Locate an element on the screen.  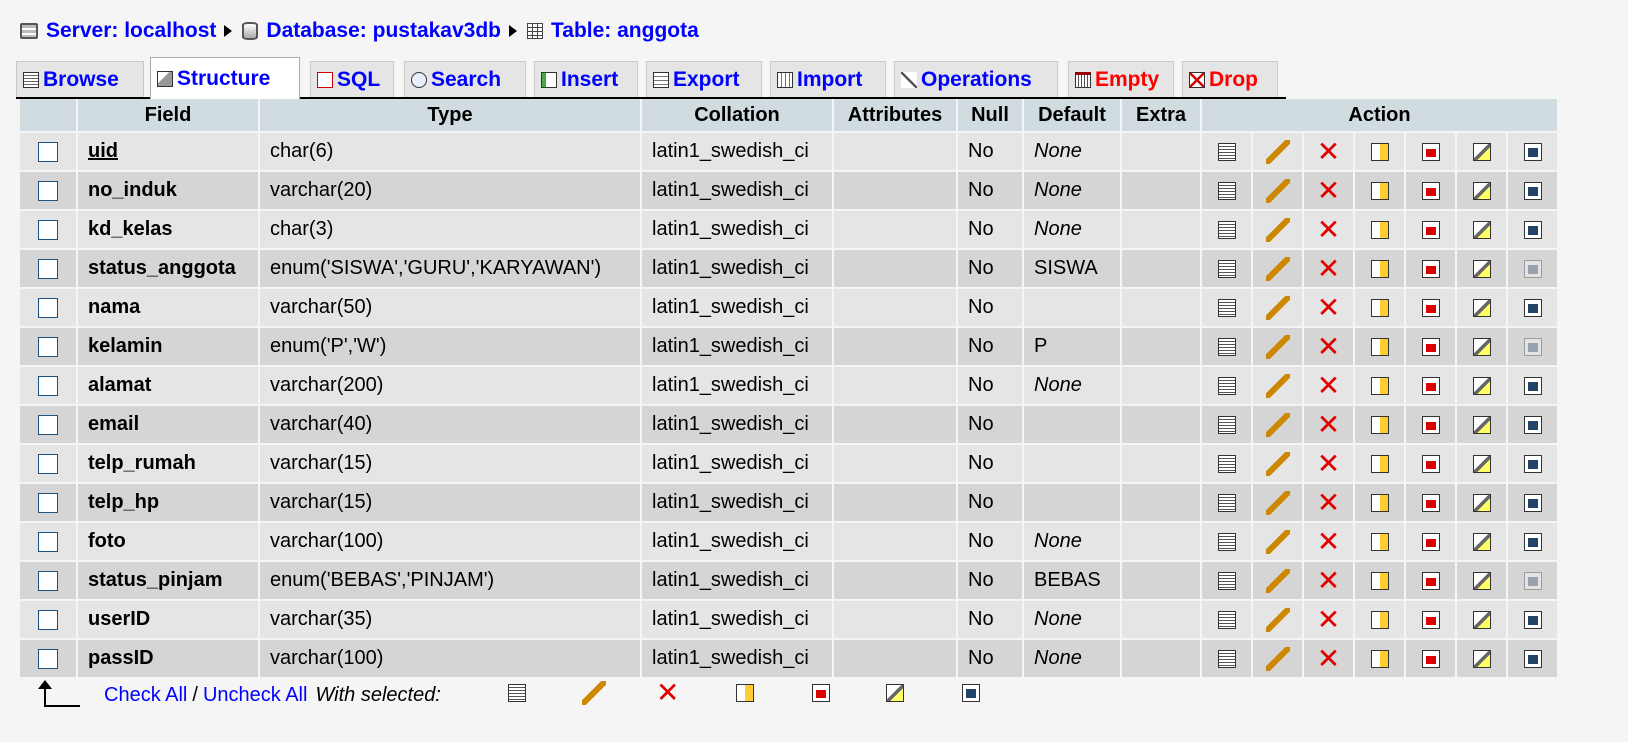
tab-insert: Insert is located at coordinates (586, 79).